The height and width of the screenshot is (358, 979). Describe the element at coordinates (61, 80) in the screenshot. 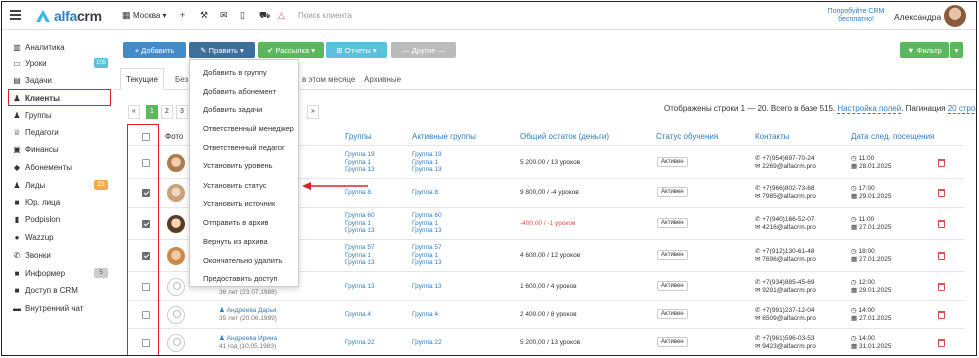

I see `sidebar-item-tasks: ▤ Задачи` at that location.